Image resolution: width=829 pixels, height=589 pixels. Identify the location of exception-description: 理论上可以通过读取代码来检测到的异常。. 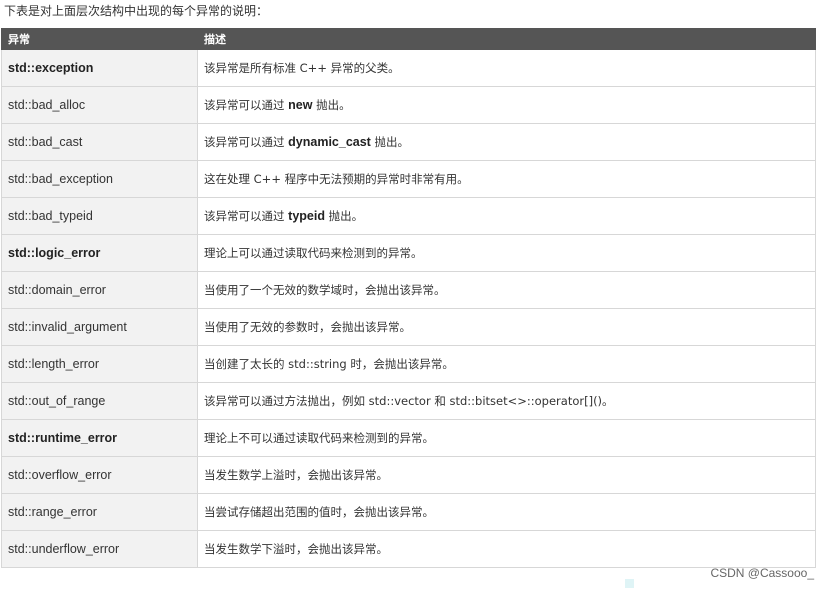
(506, 253).